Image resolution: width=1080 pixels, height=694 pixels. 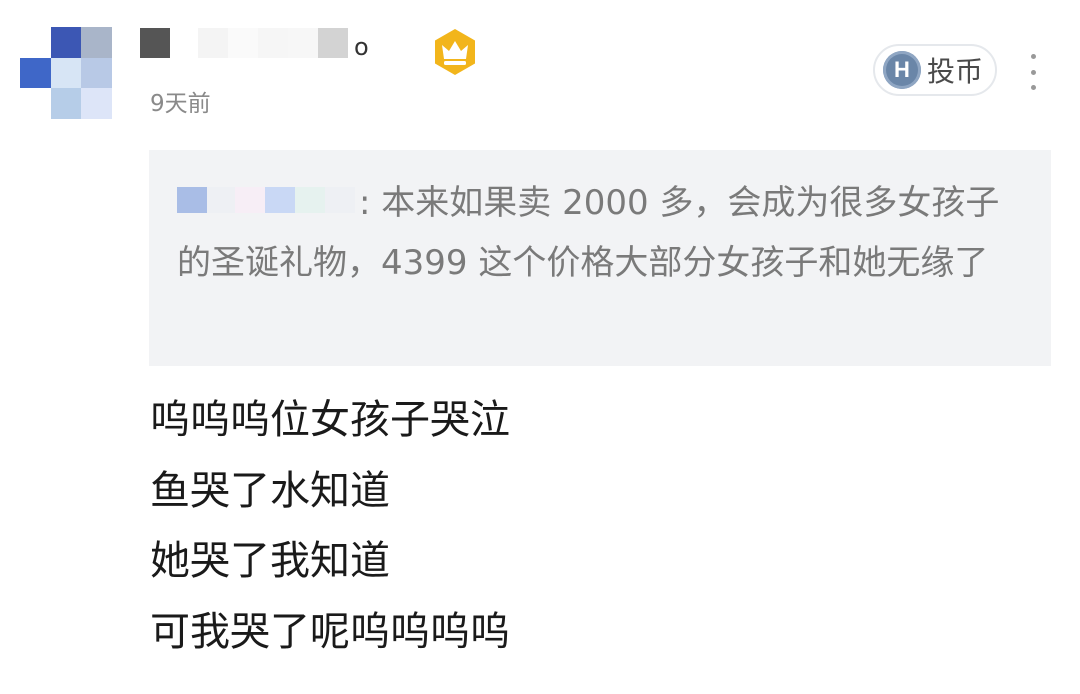 I want to click on coin-button: H 投币, so click(x=935, y=70).